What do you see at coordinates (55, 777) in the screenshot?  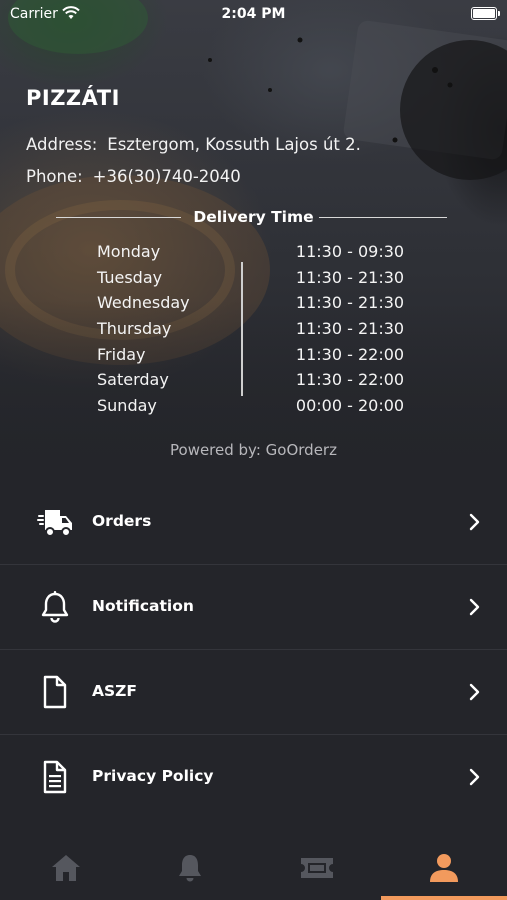 I see `document-lines-icon` at bounding box center [55, 777].